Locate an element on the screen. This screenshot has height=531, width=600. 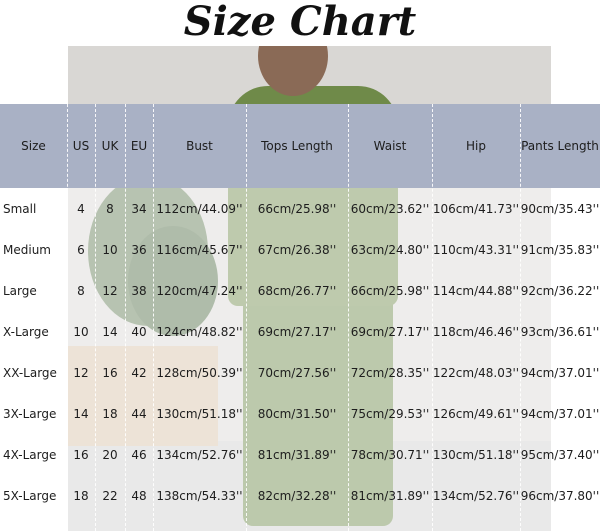
column-header: Waist is located at coordinates (390, 146).